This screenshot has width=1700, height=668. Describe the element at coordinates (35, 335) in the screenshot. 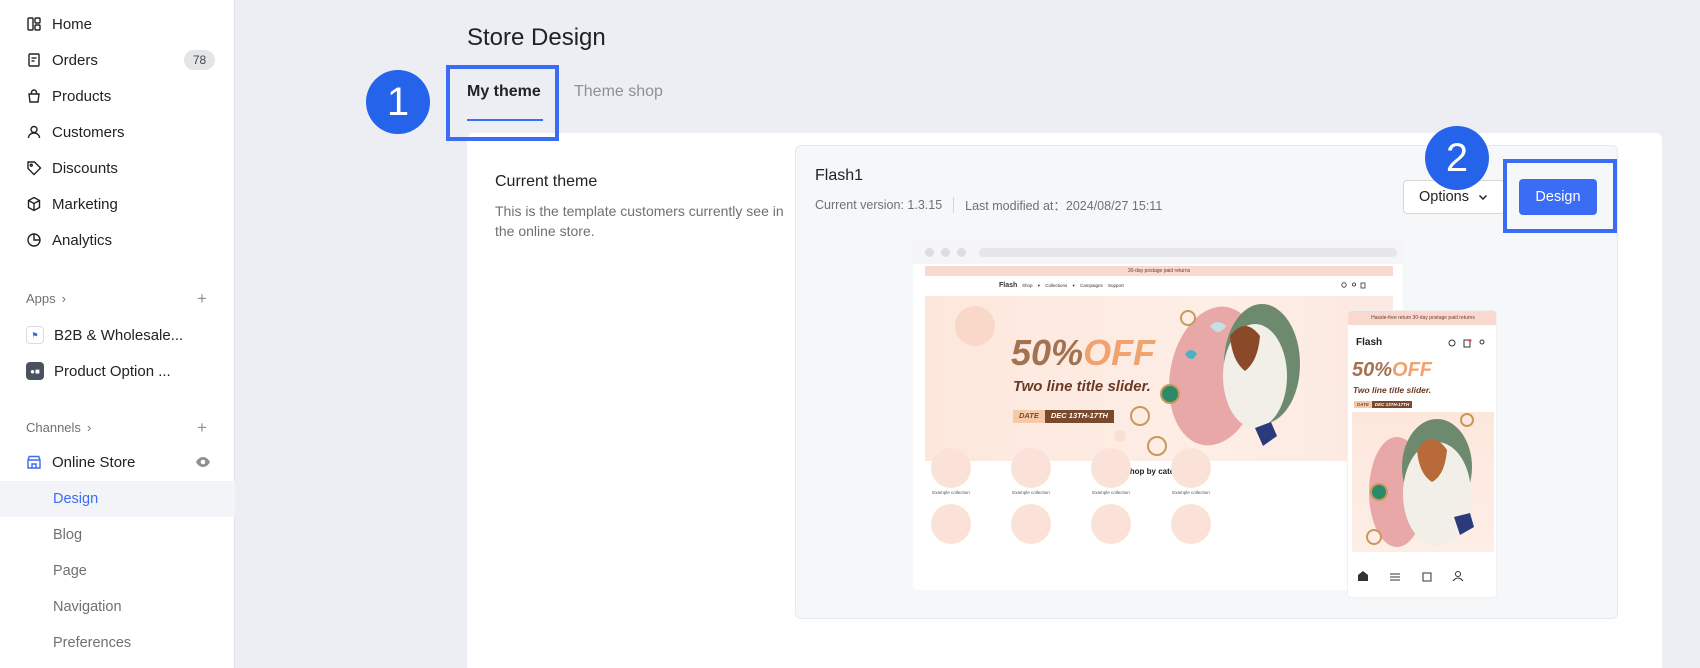

I see `b2b-app-icon: ⚑` at that location.